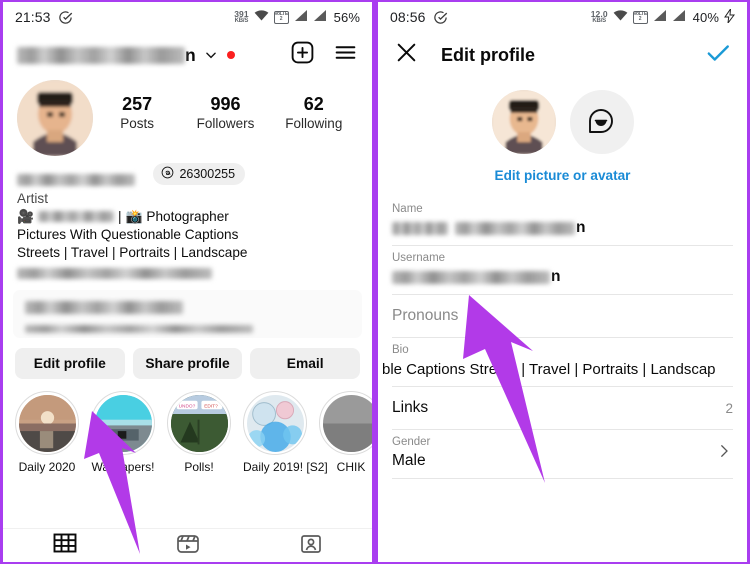 The image size is (750, 564). Describe the element at coordinates (407, 209) in the screenshot. I see `name-field-label: Name` at that location.